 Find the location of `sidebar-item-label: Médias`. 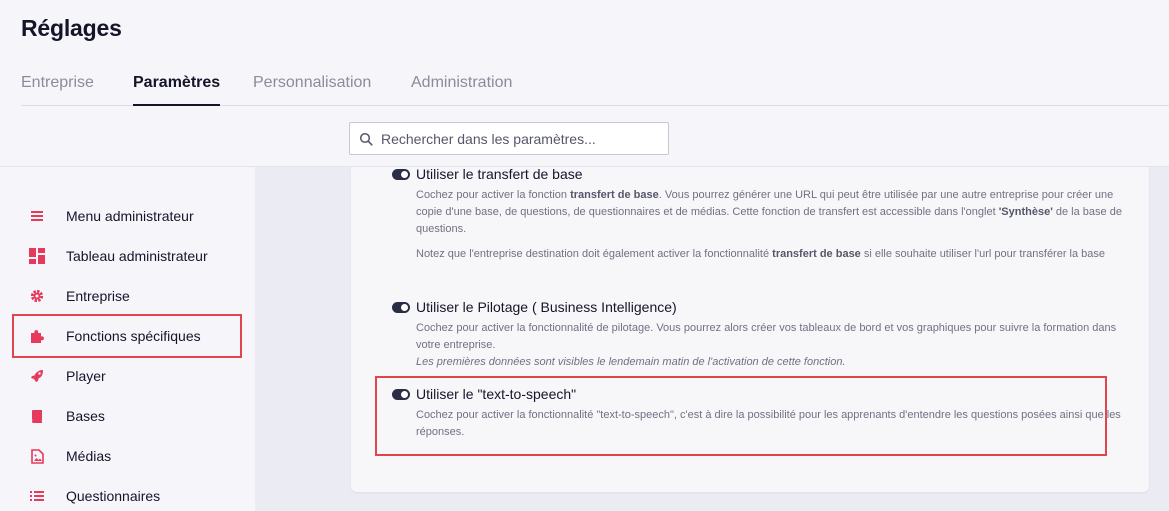

sidebar-item-label: Médias is located at coordinates (89, 456).